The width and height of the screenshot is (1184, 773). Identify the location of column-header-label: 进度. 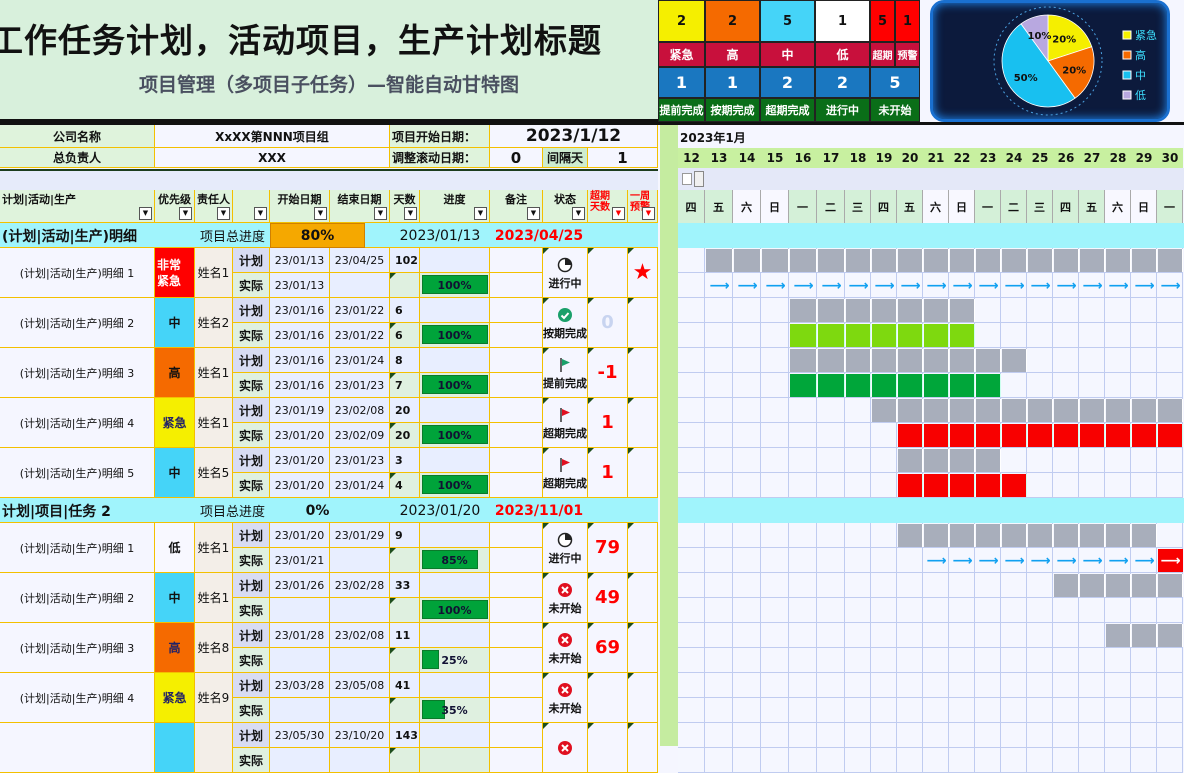
(454, 199).